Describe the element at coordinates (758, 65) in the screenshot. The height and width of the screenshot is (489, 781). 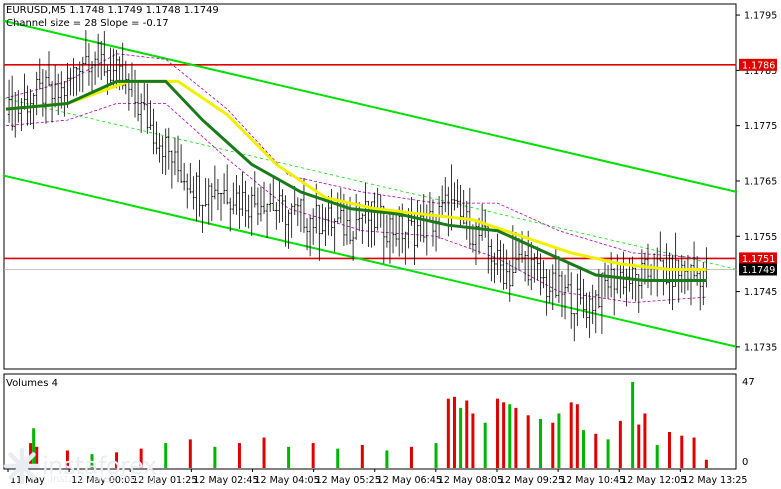
I see `price-tag-label-0: 1.1786` at that location.